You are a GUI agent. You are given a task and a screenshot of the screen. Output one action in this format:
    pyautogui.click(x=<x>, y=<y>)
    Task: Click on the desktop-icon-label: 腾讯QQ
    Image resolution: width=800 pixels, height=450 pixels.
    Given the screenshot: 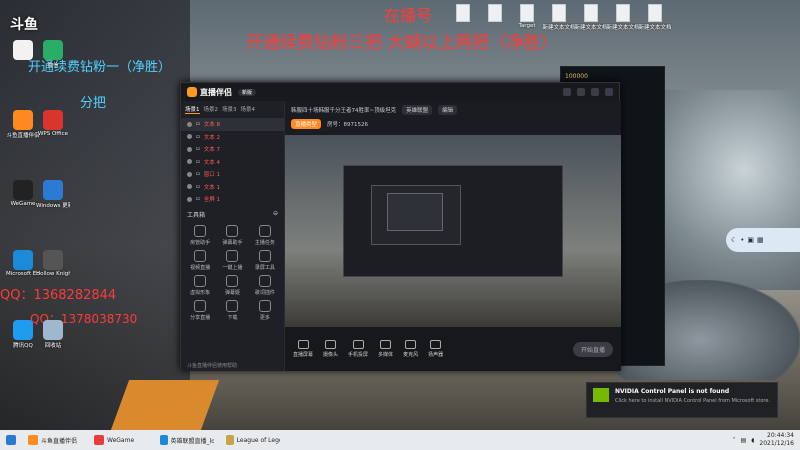 What is the action you would take?
    pyautogui.click(x=23, y=346)
    